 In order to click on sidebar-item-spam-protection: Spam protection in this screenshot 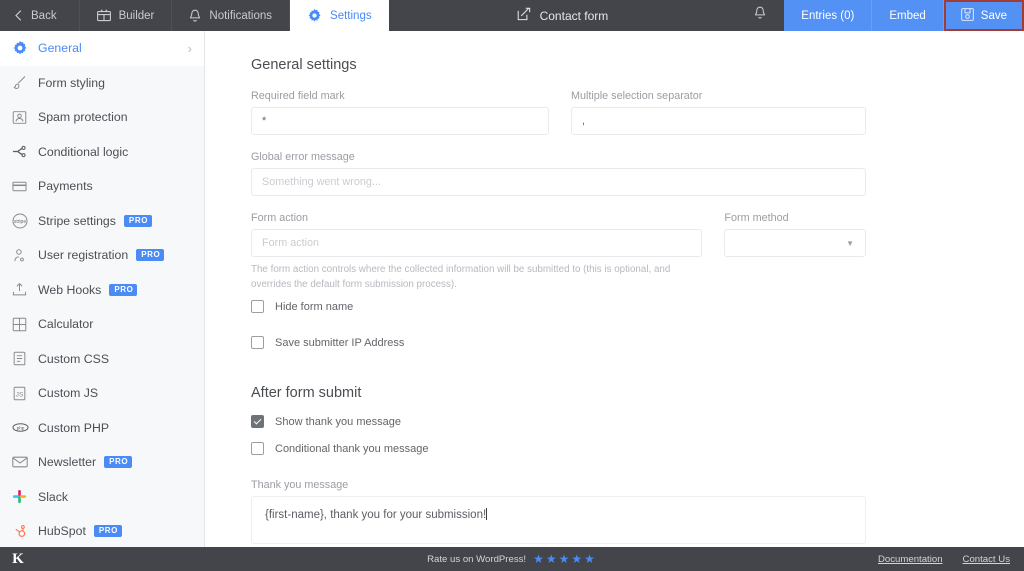, I will do `click(102, 117)`.